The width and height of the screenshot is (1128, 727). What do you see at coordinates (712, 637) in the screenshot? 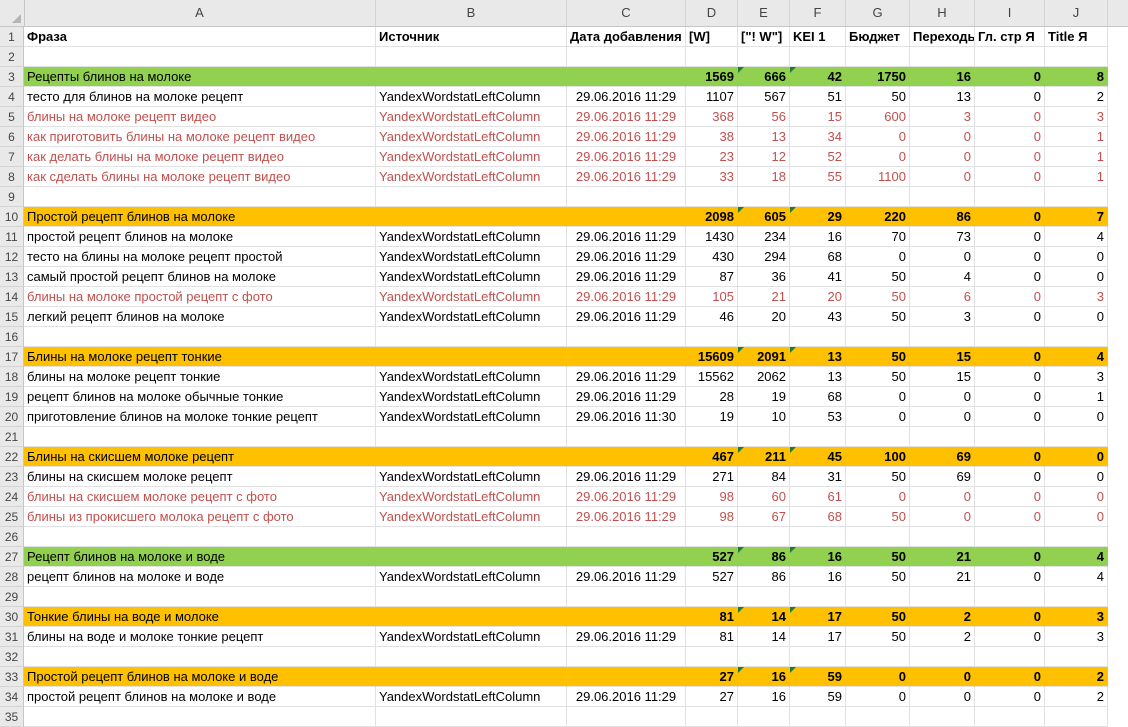
I see `cell-d: 81` at bounding box center [712, 637].